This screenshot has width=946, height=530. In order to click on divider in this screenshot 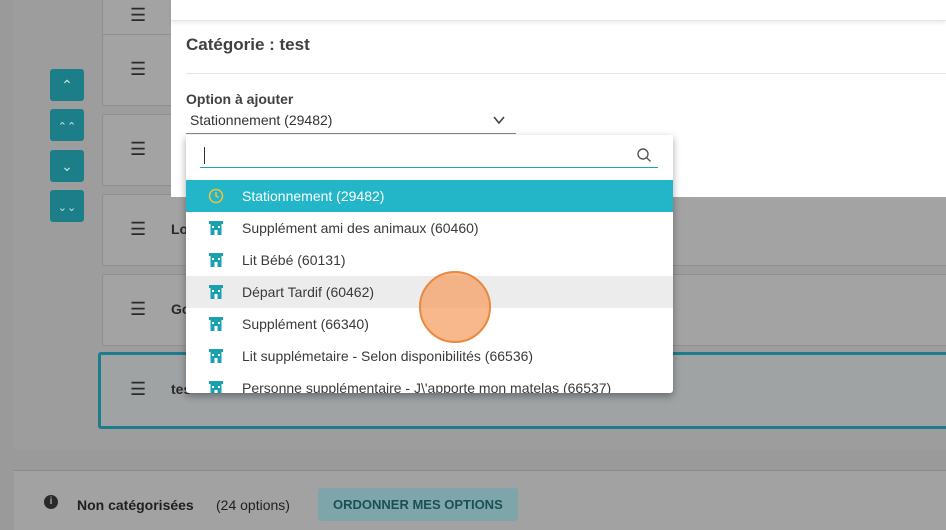, I will do `click(566, 73)`.